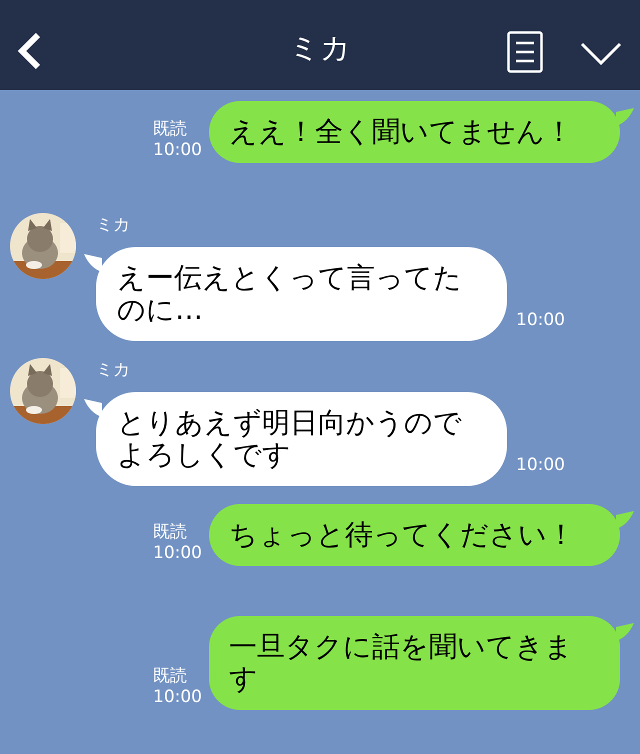 The height and width of the screenshot is (754, 640). I want to click on chat-title: ミカ, so click(320, 49).